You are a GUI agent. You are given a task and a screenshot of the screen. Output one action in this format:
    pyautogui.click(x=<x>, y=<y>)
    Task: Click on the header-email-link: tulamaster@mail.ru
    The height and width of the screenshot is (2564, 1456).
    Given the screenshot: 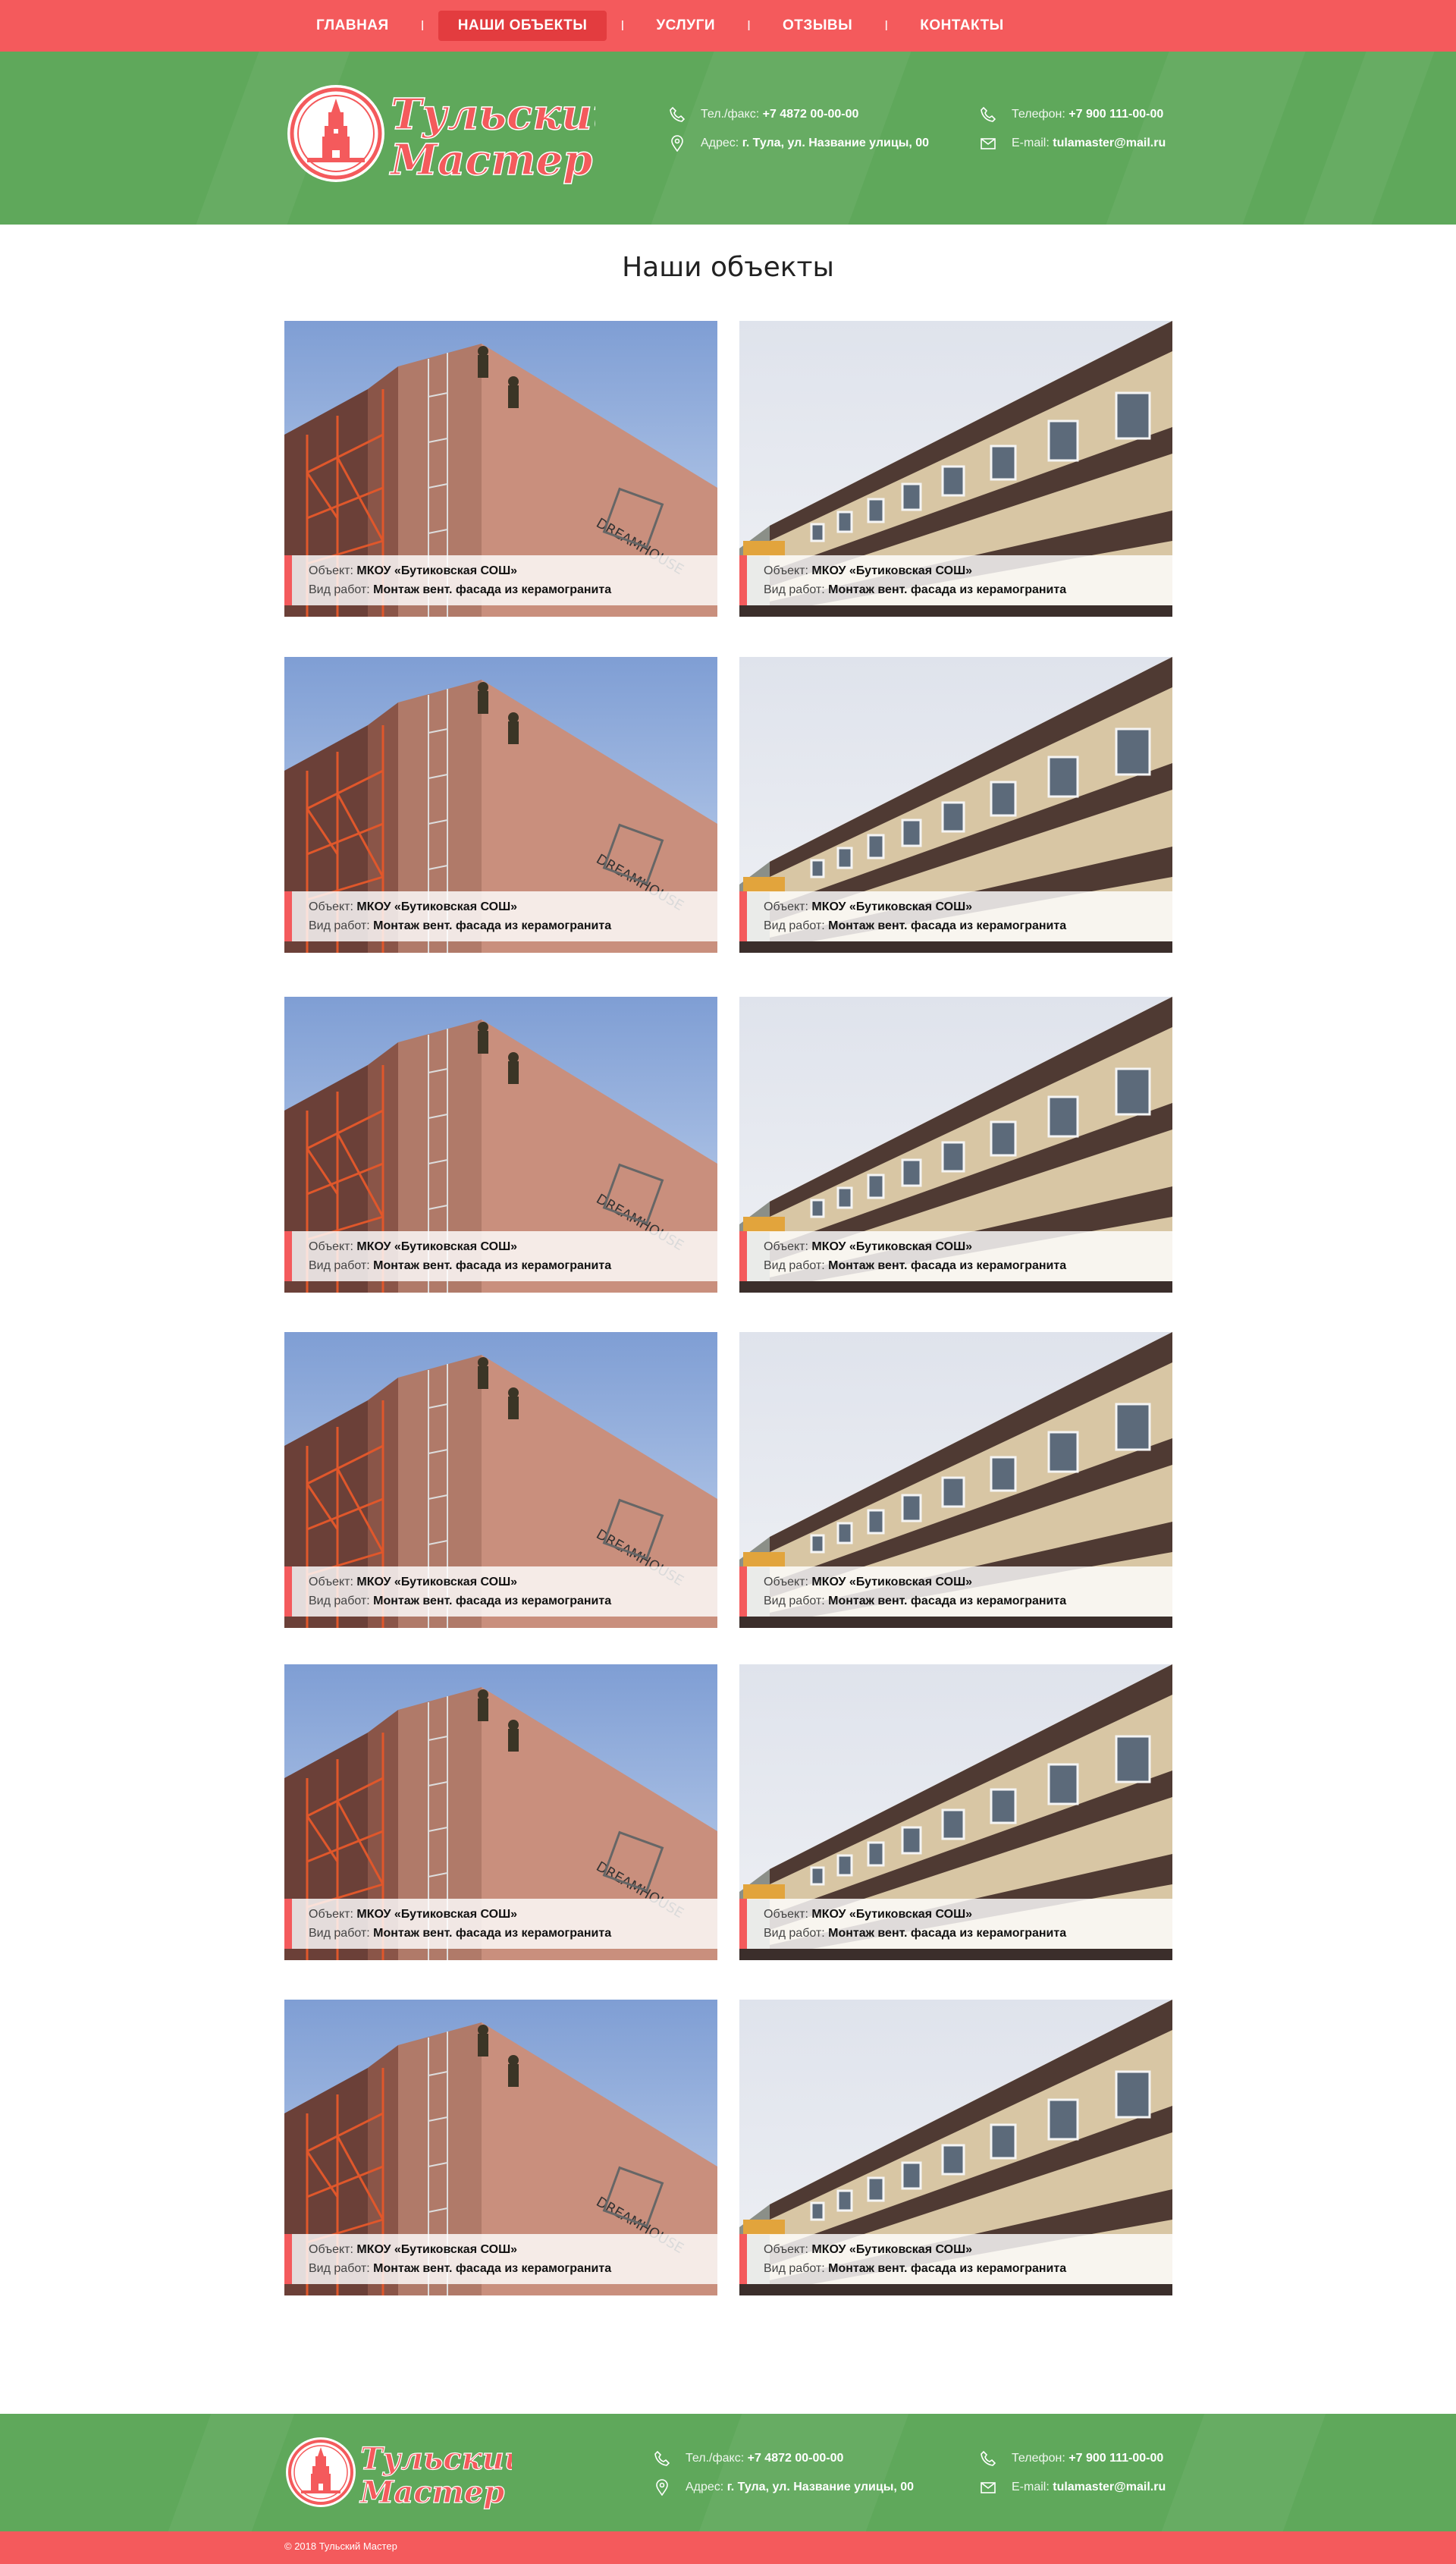 What is the action you would take?
    pyautogui.click(x=1109, y=144)
    